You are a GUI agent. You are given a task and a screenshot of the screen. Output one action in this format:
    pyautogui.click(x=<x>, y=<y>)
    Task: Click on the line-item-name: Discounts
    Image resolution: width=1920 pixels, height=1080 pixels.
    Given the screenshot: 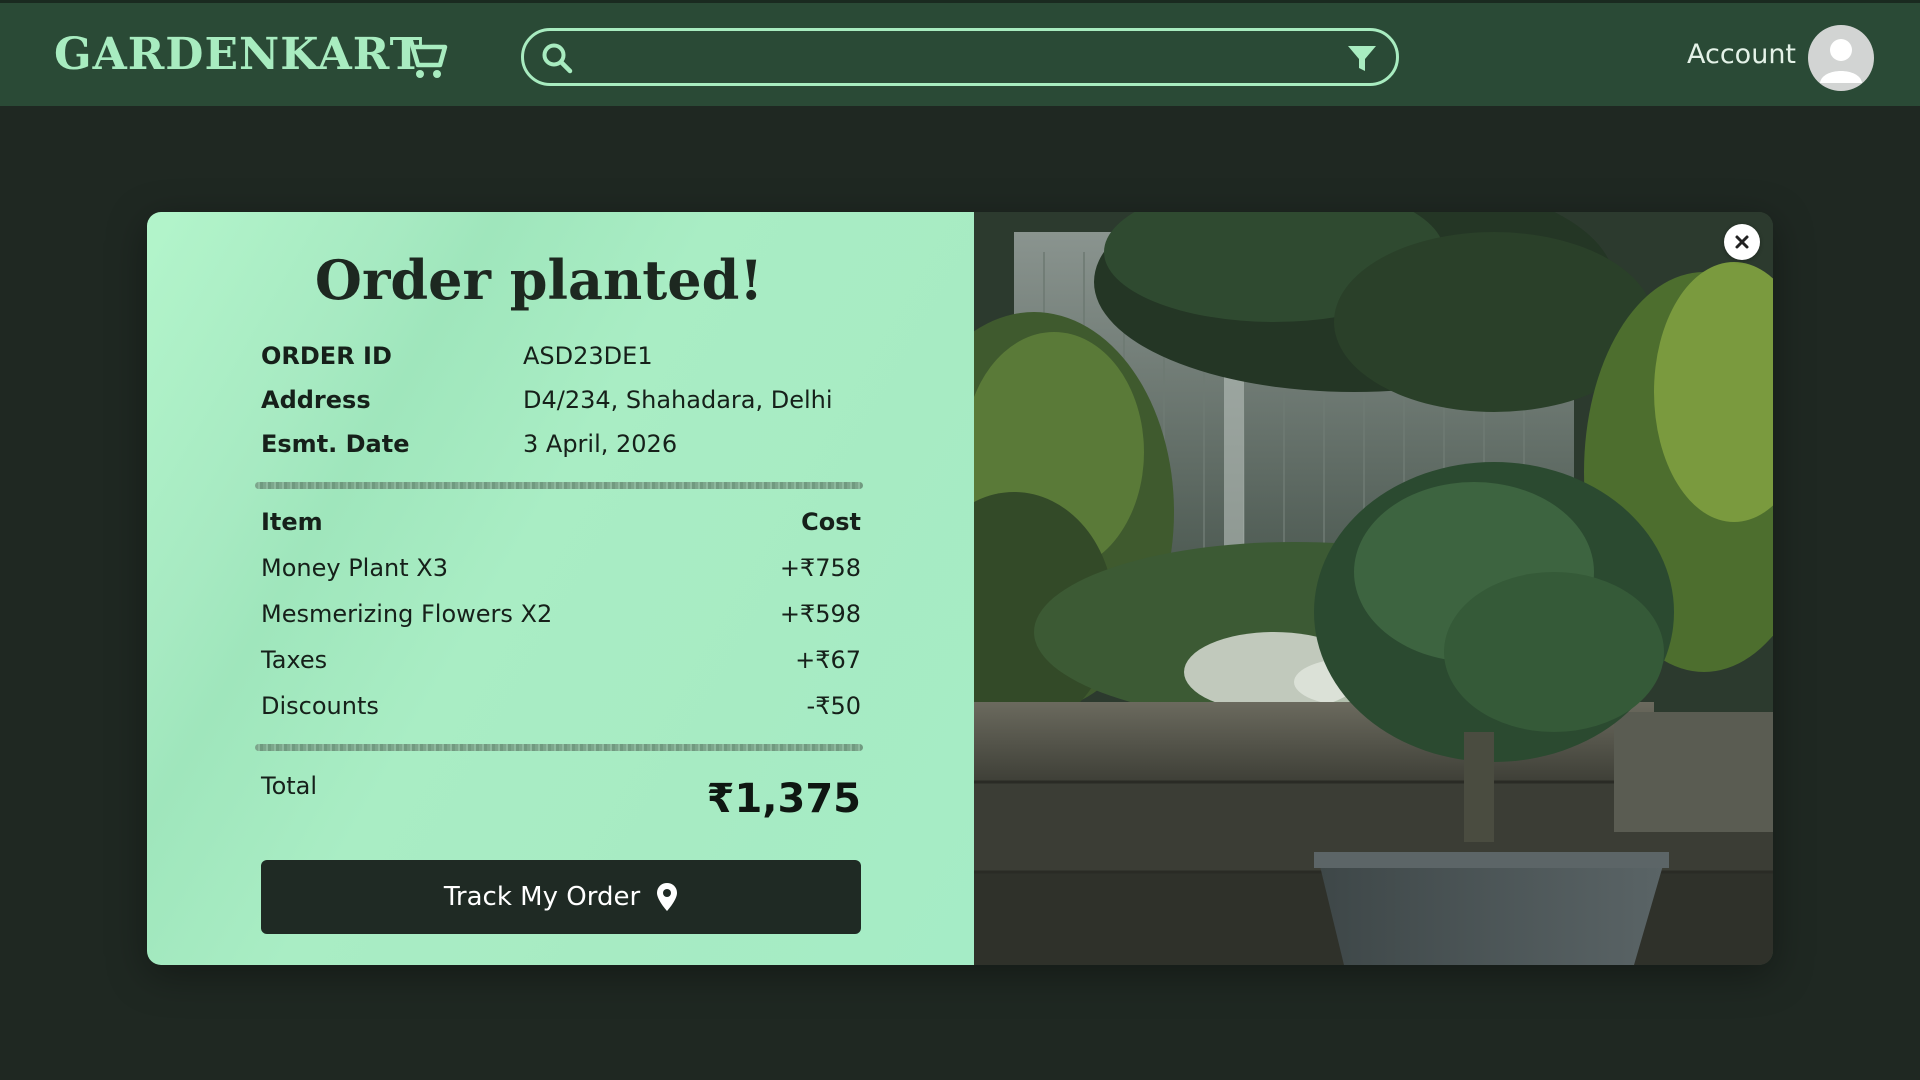 What is the action you would take?
    pyautogui.click(x=320, y=706)
    